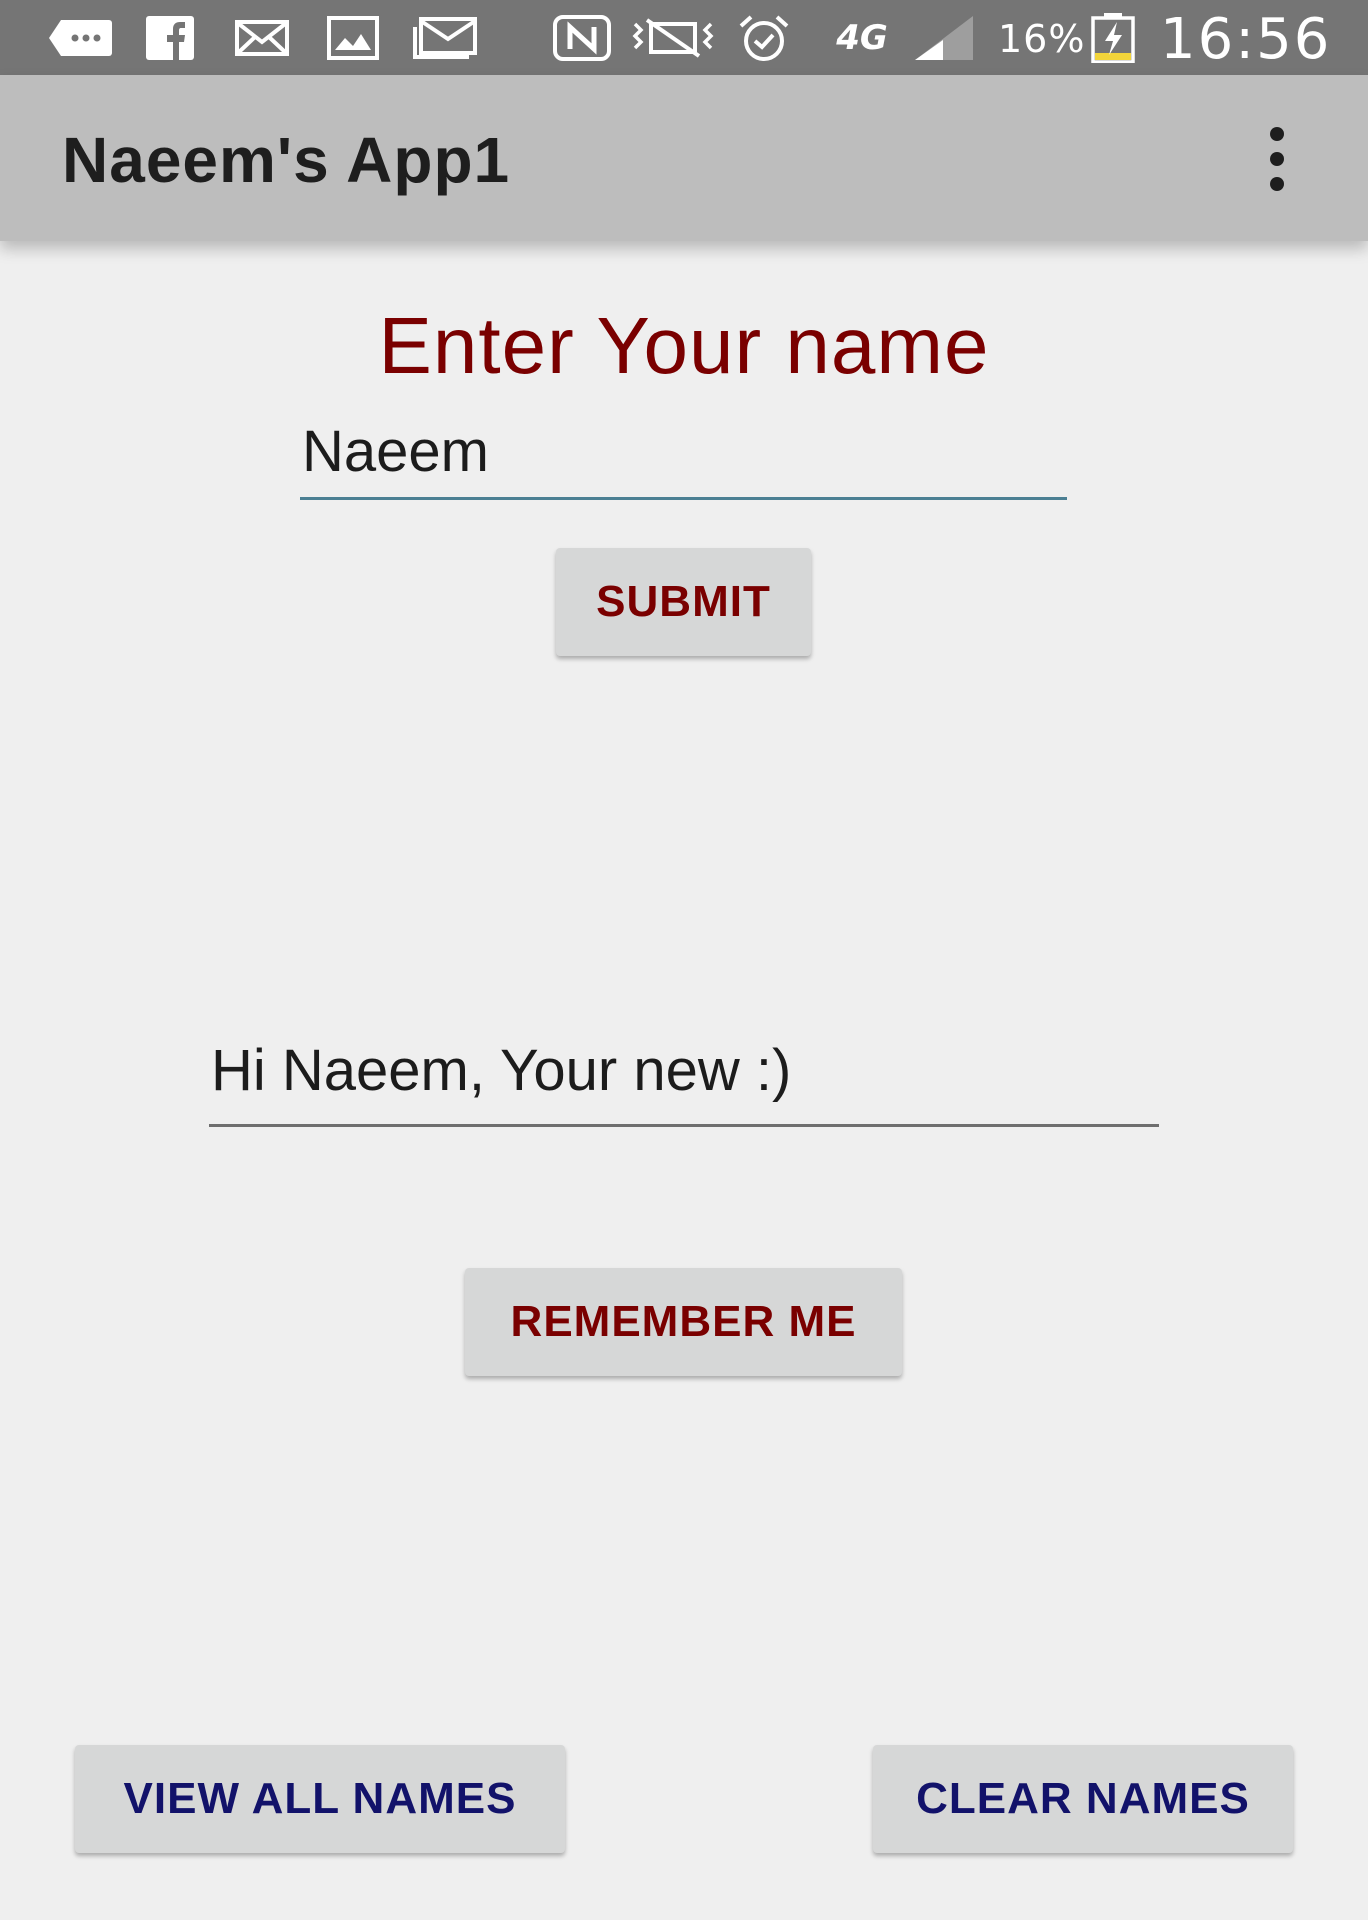 The width and height of the screenshot is (1368, 1920). What do you see at coordinates (673, 38) in the screenshot?
I see `vibrate-icon` at bounding box center [673, 38].